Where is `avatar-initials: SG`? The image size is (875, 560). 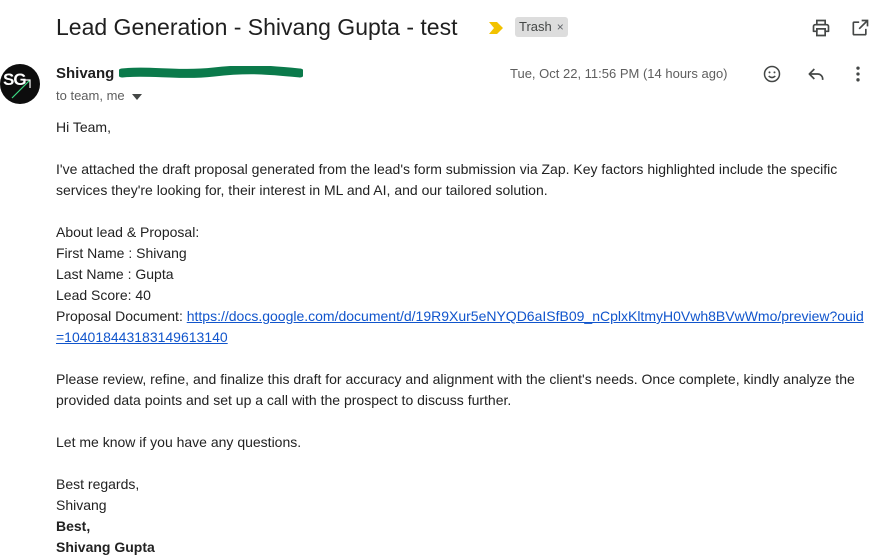
avatar-initials: SG is located at coordinates (15, 79).